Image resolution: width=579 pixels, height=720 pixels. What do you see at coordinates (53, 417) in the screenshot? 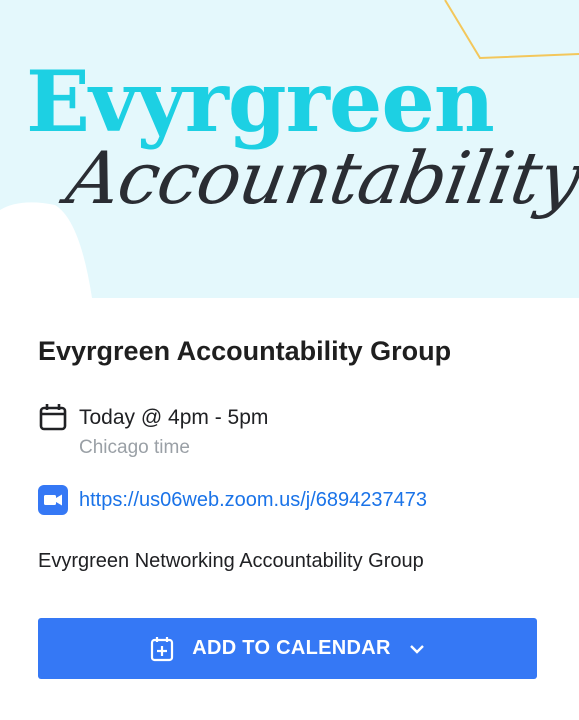
I see `calendar-icon` at bounding box center [53, 417].